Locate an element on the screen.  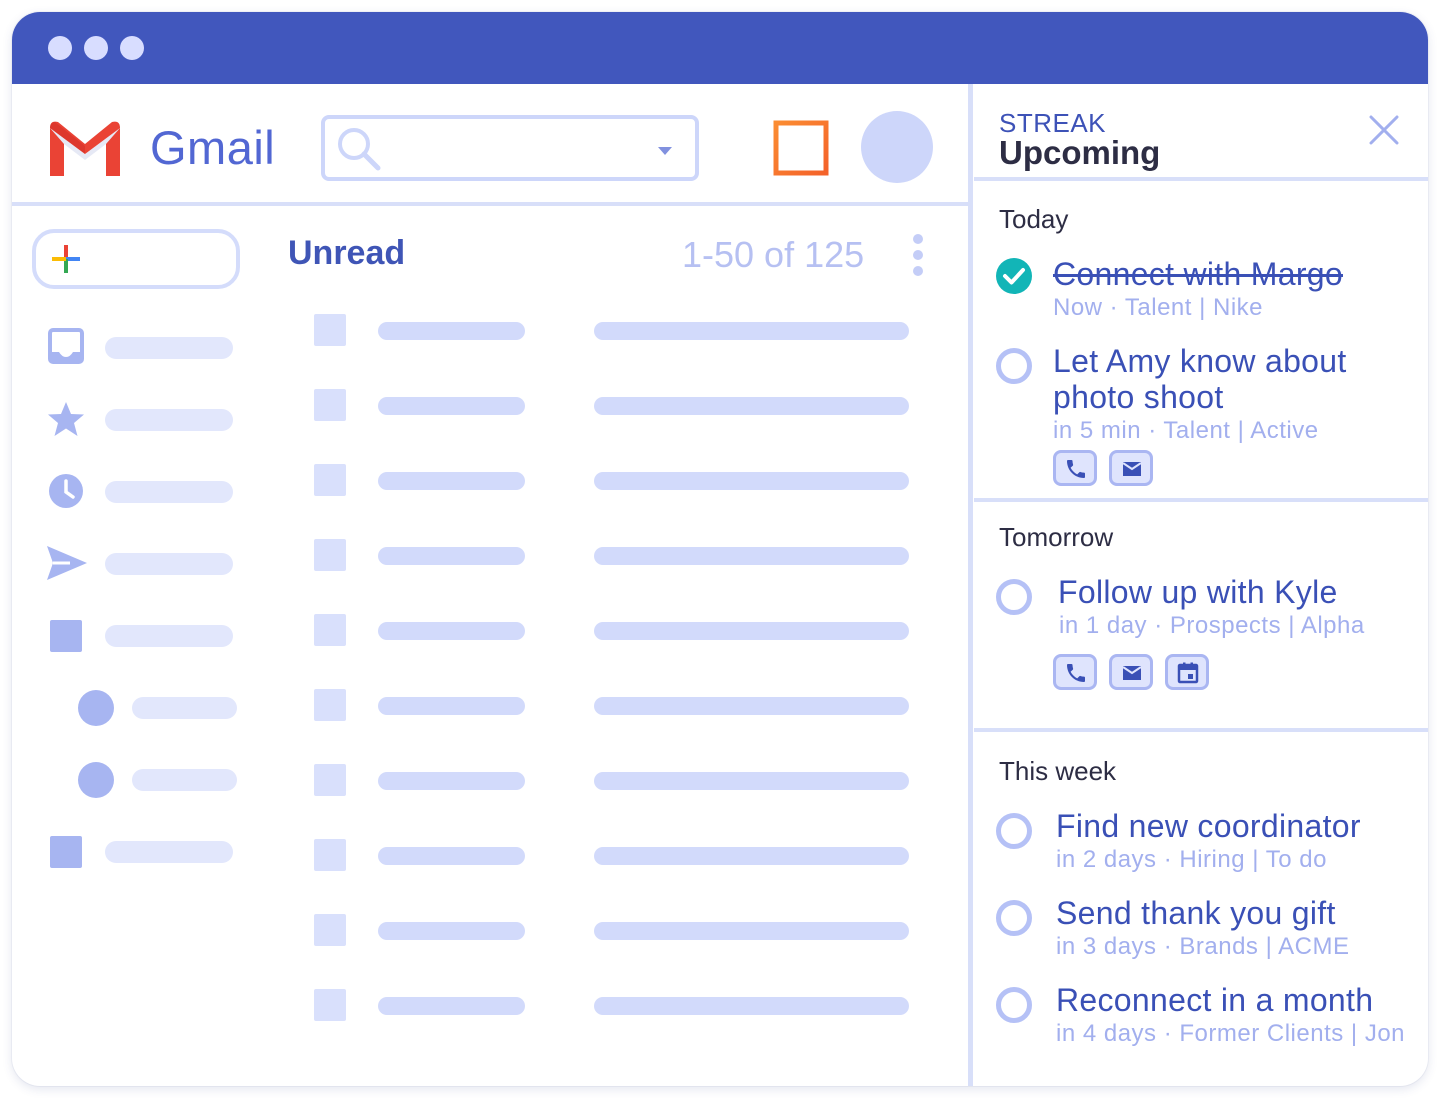
calendar-button is located at coordinates (1187, 672).